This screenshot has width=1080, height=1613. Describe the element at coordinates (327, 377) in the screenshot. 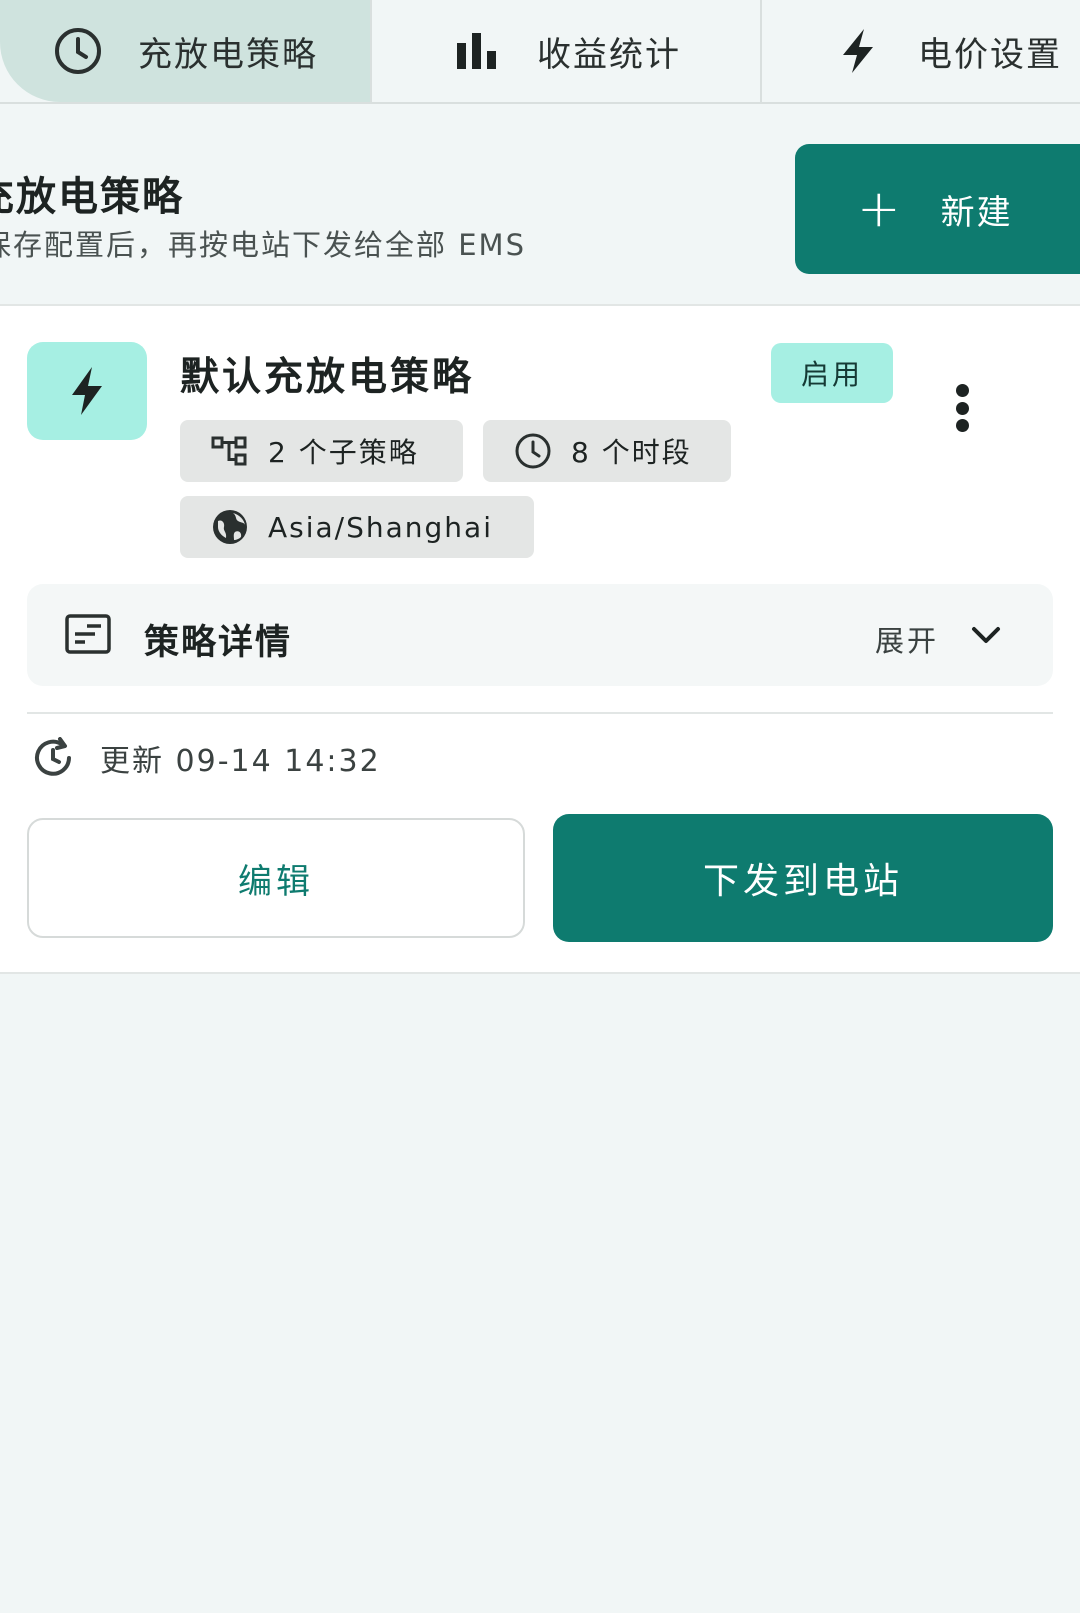

I see `strategy-name: 默认充放电策略` at that location.